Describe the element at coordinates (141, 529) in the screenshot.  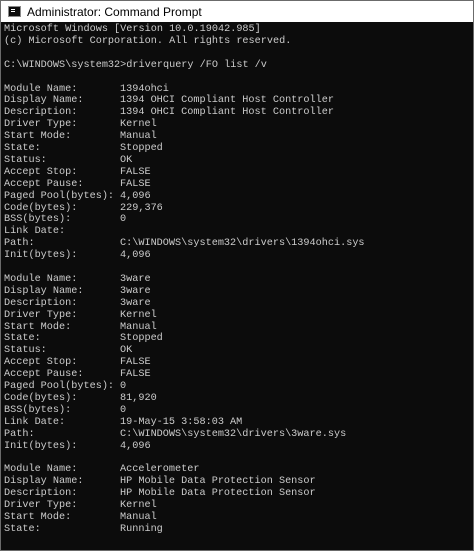
I see `field-value: Running` at that location.